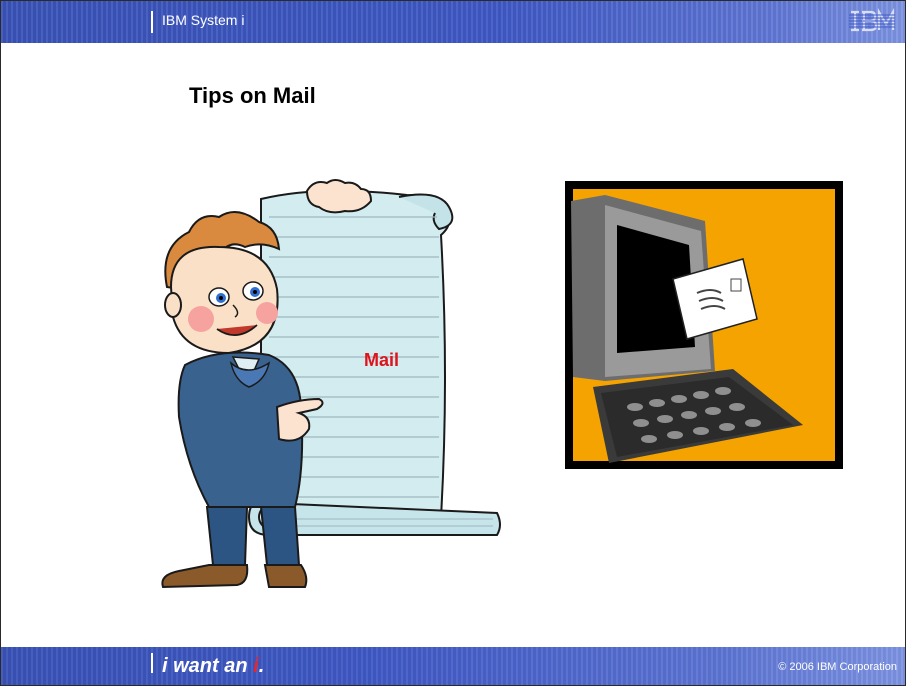 The image size is (906, 686). Describe the element at coordinates (704, 325) in the screenshot. I see `computer-letter-icon` at that location.